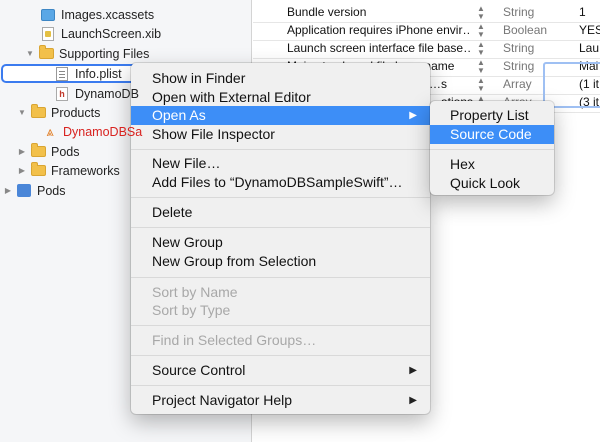 The width and height of the screenshot is (600, 442). I want to click on plist-value: Lau, so click(589, 48).